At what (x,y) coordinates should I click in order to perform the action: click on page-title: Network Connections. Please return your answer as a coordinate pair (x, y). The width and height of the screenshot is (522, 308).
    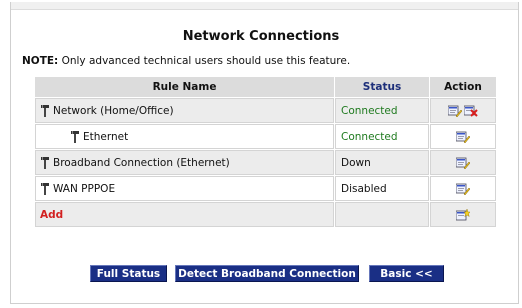
    Looking at the image, I should click on (261, 36).